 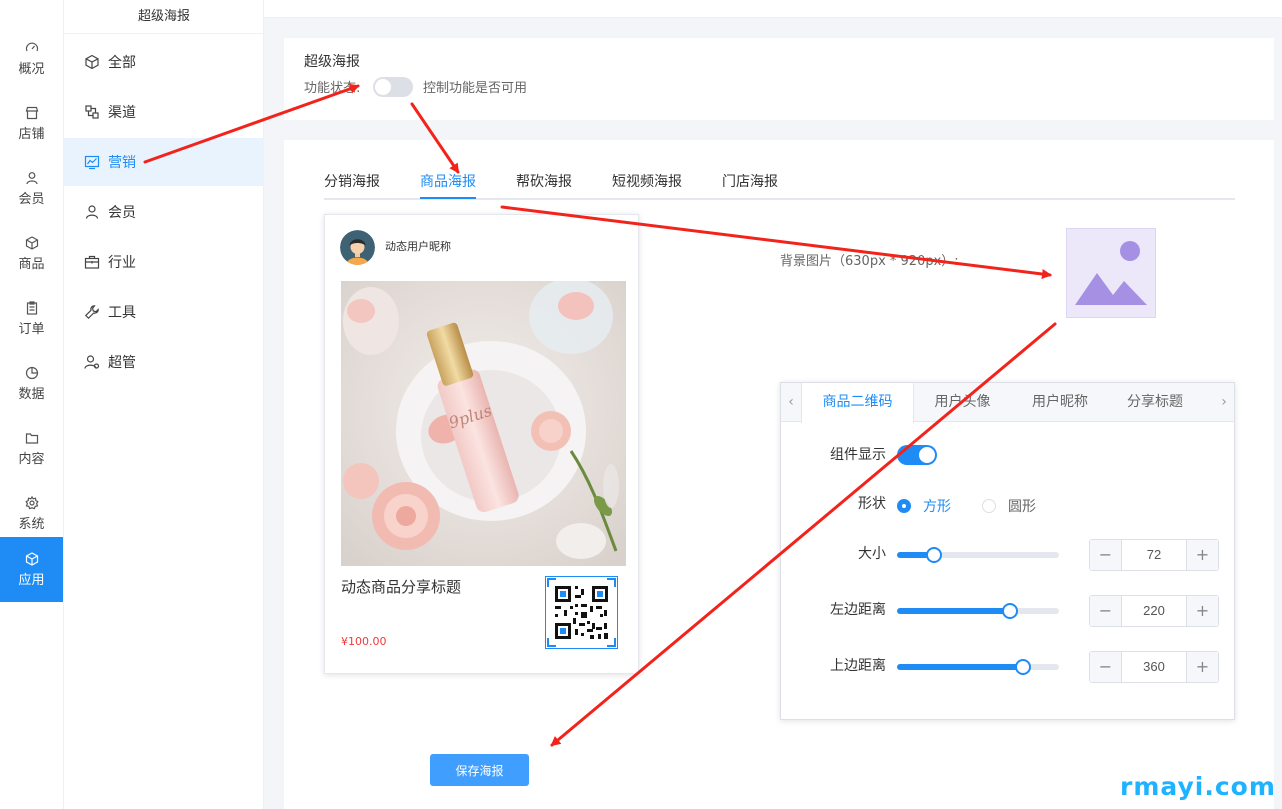 What do you see at coordinates (31, 569) in the screenshot?
I see `rail-item-apps: 应用` at bounding box center [31, 569].